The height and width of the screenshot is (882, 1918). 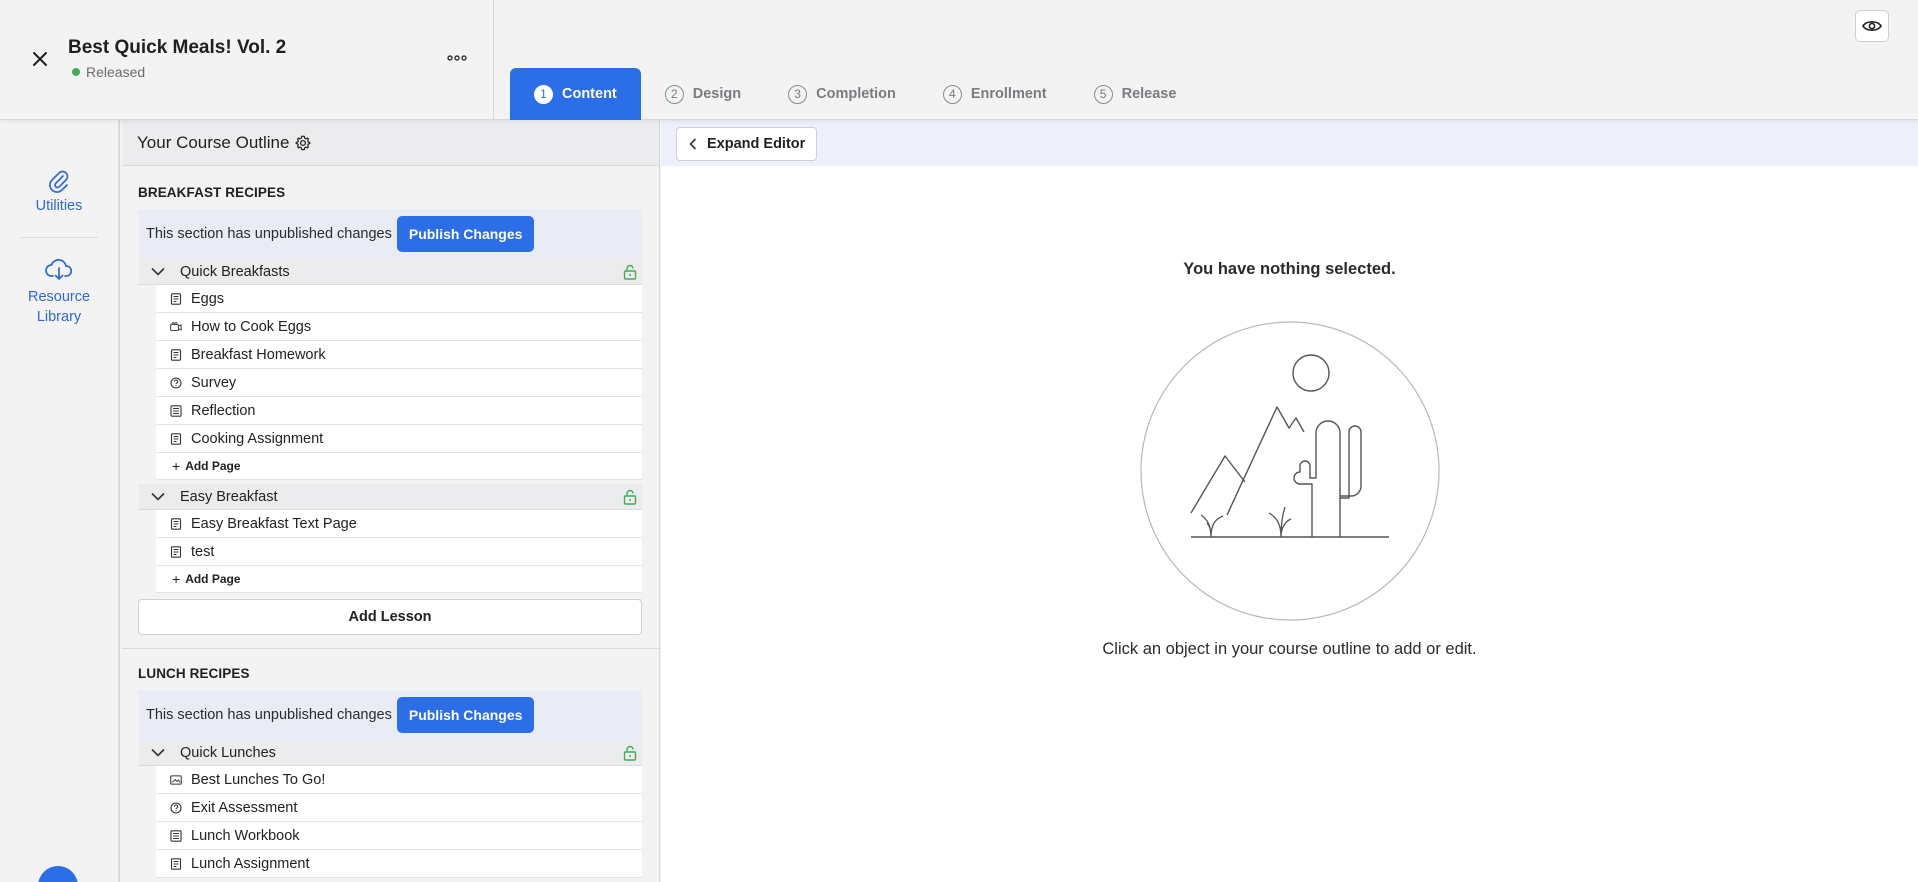 I want to click on tab-label: Content, so click(x=589, y=94).